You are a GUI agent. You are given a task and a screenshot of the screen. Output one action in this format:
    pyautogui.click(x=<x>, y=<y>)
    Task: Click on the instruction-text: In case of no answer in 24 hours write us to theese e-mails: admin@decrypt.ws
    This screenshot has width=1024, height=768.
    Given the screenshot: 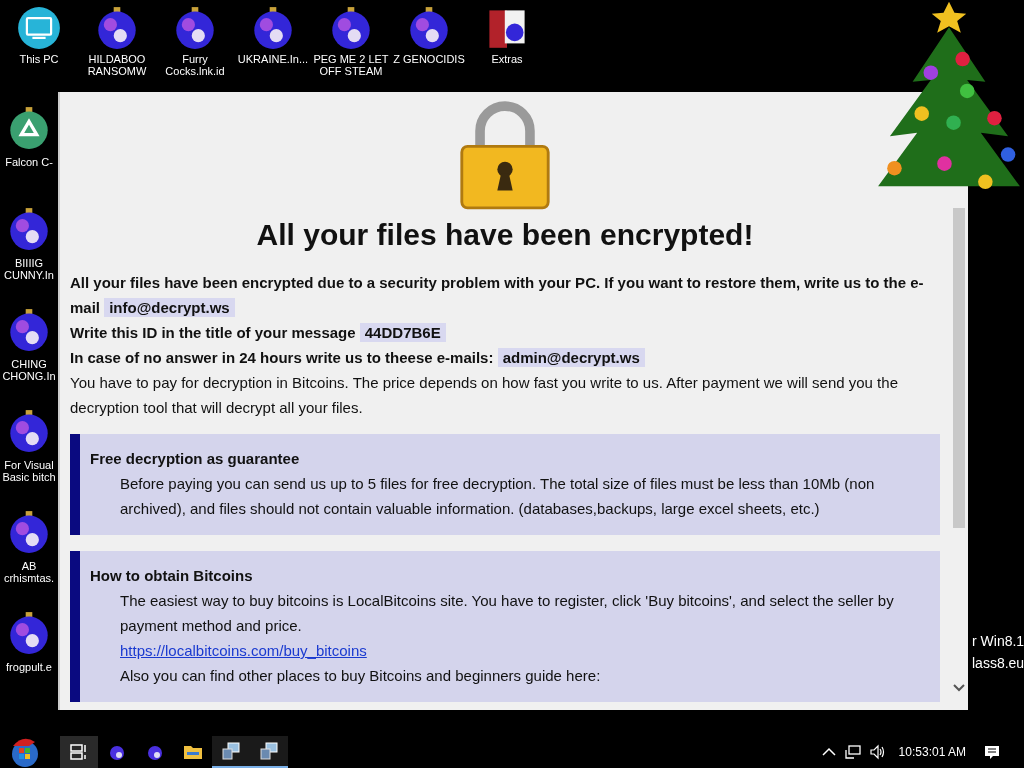 What is the action you would take?
    pyautogui.click(x=505, y=357)
    